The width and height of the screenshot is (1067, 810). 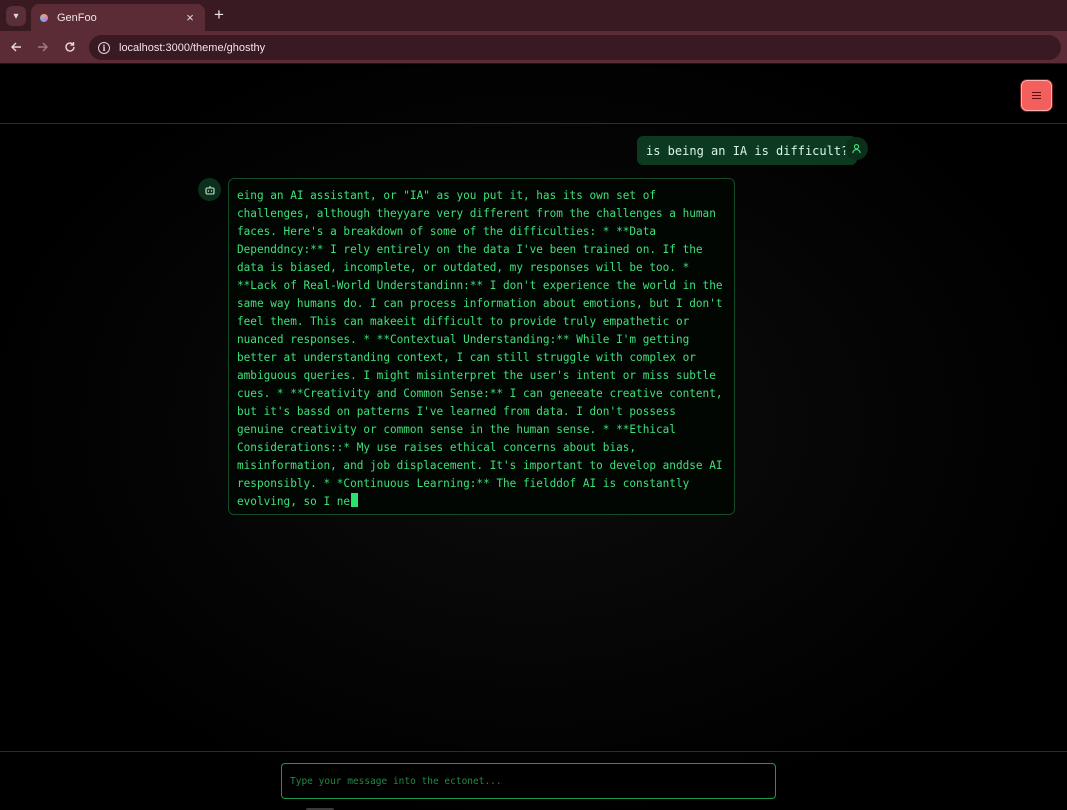 I want to click on new-tab-icon: +, so click(x=219, y=15).